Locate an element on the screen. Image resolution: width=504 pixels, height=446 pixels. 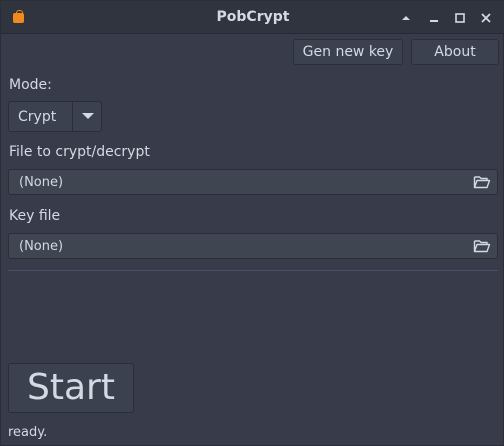
chevron-down-icon is located at coordinates (87, 116).